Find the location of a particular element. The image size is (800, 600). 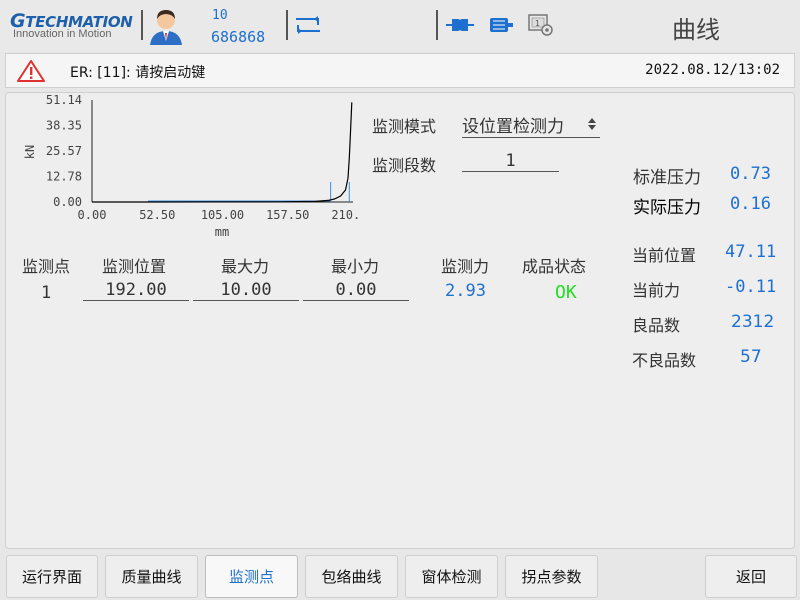

col-header-min-force: 最小力 is located at coordinates (355, 266).